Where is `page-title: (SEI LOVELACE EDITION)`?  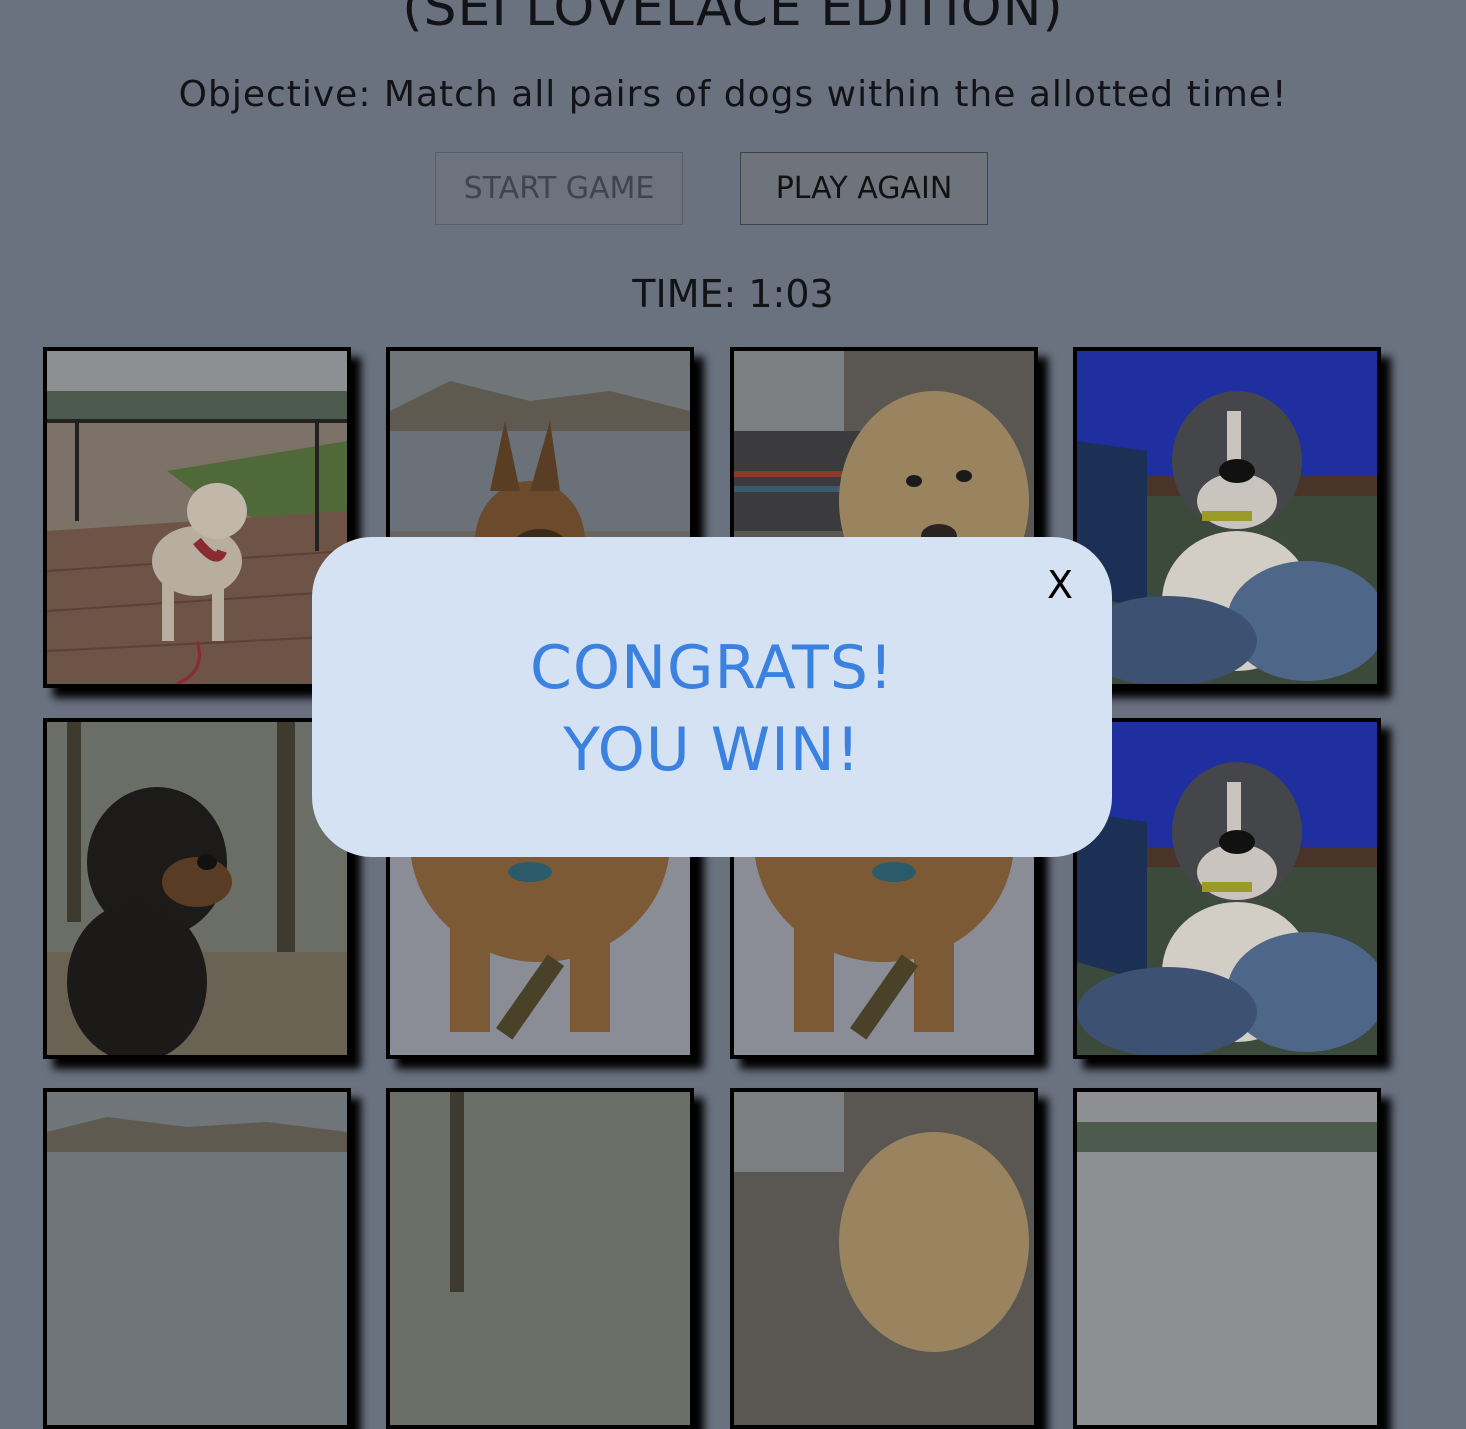
page-title: (SEI LOVELACE EDITION) is located at coordinates (733, 19).